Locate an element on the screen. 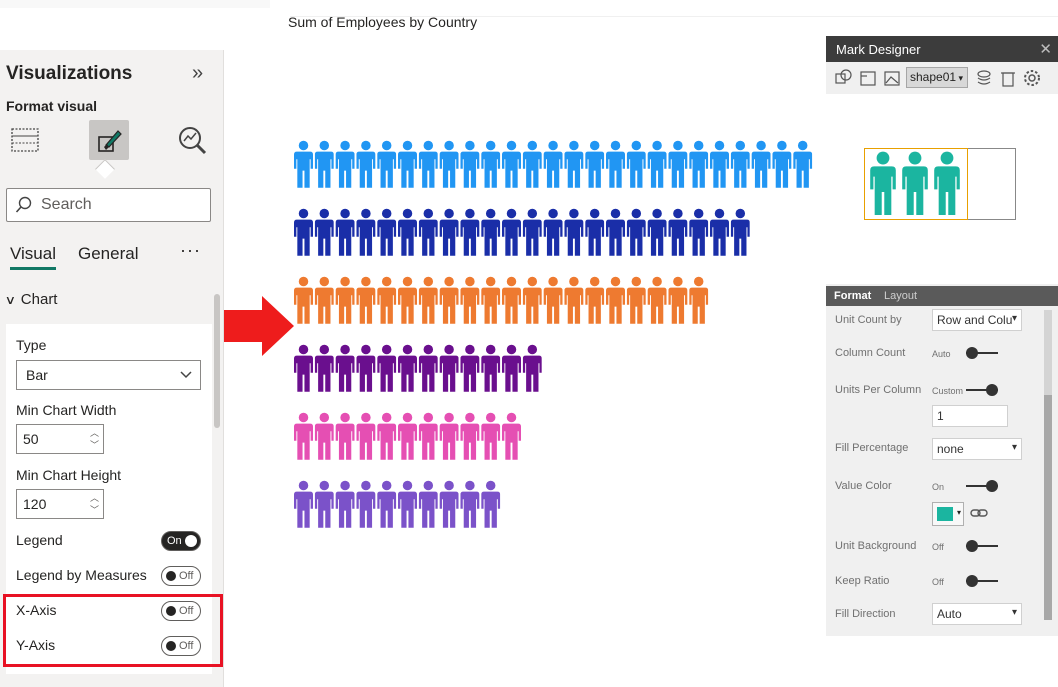  gear-icon is located at coordinates (1032, 78).